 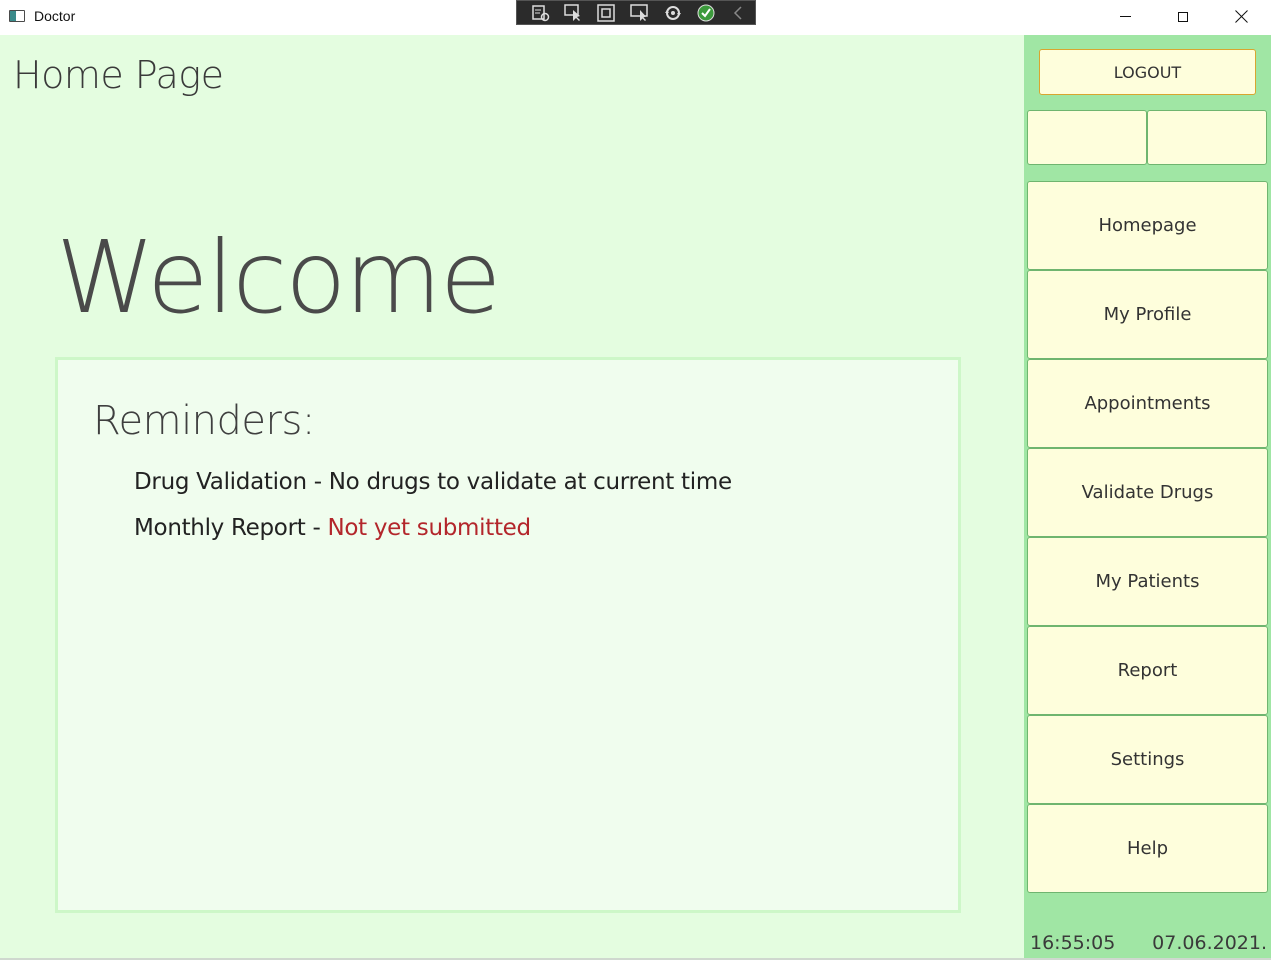 What do you see at coordinates (673, 13) in the screenshot?
I see `hot-reload-icon` at bounding box center [673, 13].